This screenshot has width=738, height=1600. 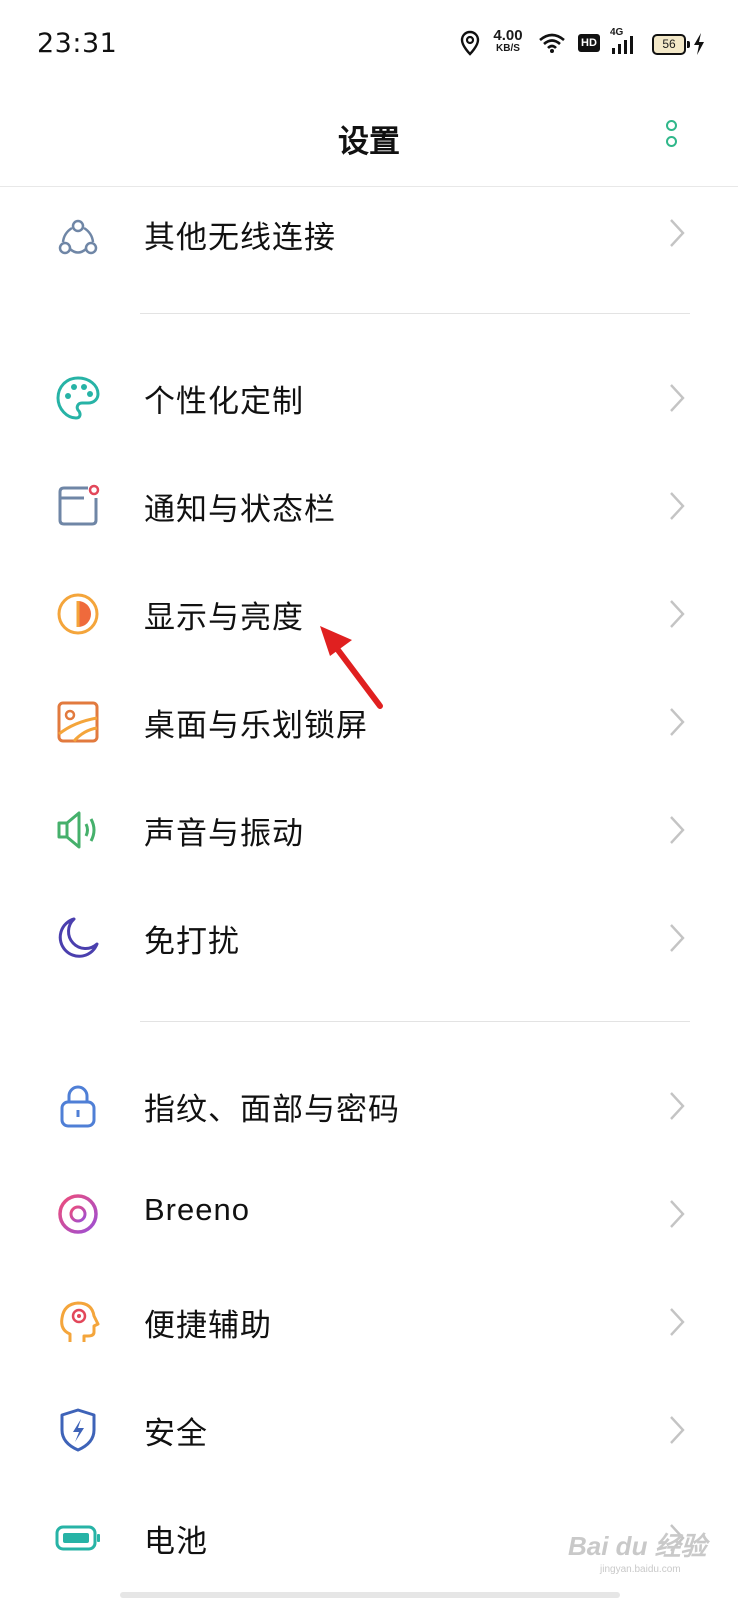 What do you see at coordinates (77, 1538) in the screenshot?
I see `battery-setting-icon` at bounding box center [77, 1538].